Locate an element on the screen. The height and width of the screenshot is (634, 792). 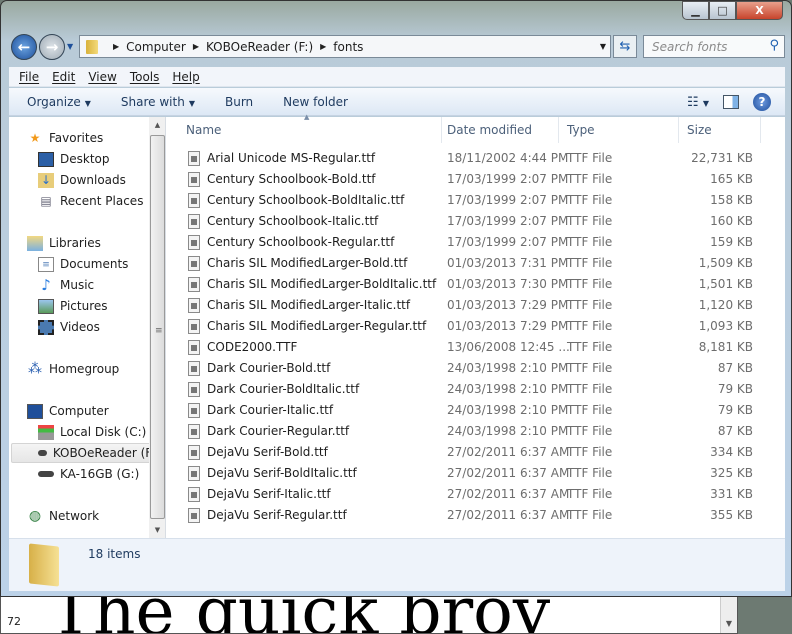
organize-button: Organize ▼ is located at coordinates (59, 102).